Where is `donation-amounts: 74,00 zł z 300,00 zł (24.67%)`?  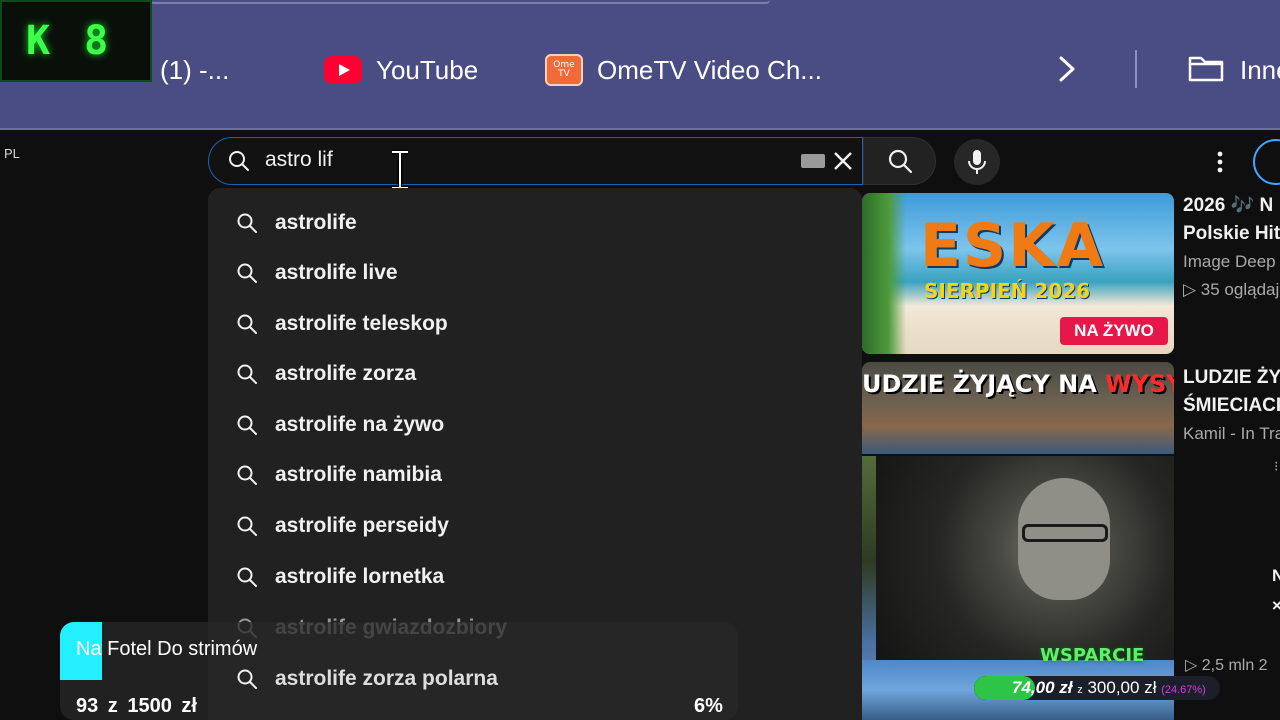 donation-amounts: 74,00 zł z 300,00 zł (24.67%) is located at coordinates (1109, 688).